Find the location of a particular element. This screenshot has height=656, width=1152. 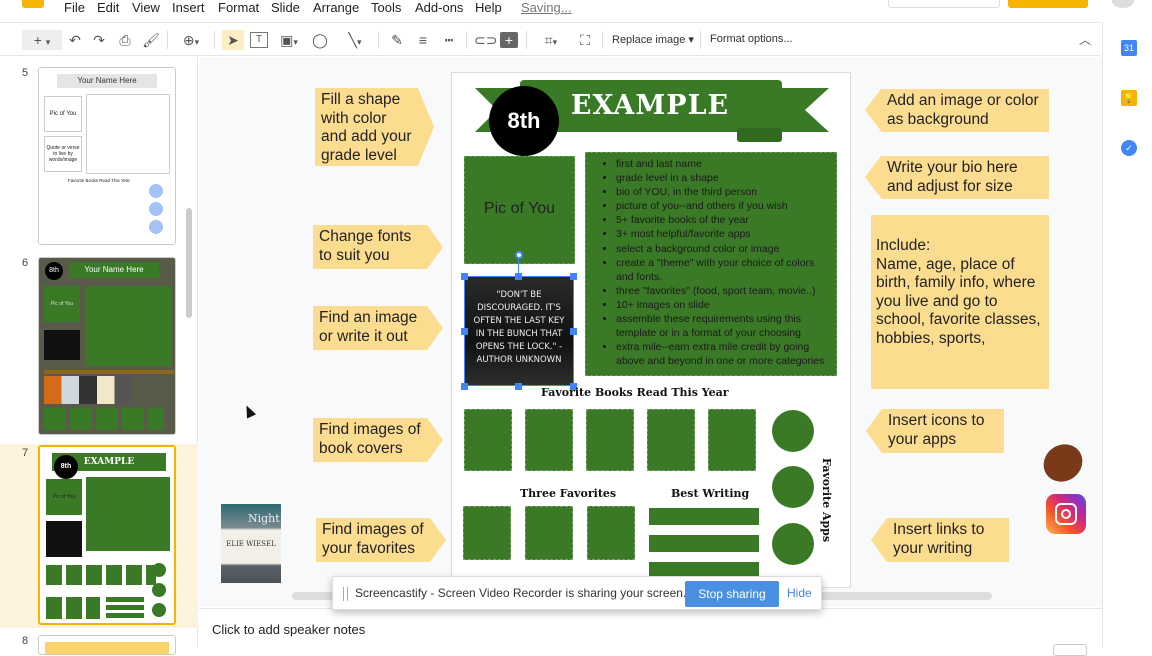

thumb-badge: 8th is located at coordinates (66, 467).